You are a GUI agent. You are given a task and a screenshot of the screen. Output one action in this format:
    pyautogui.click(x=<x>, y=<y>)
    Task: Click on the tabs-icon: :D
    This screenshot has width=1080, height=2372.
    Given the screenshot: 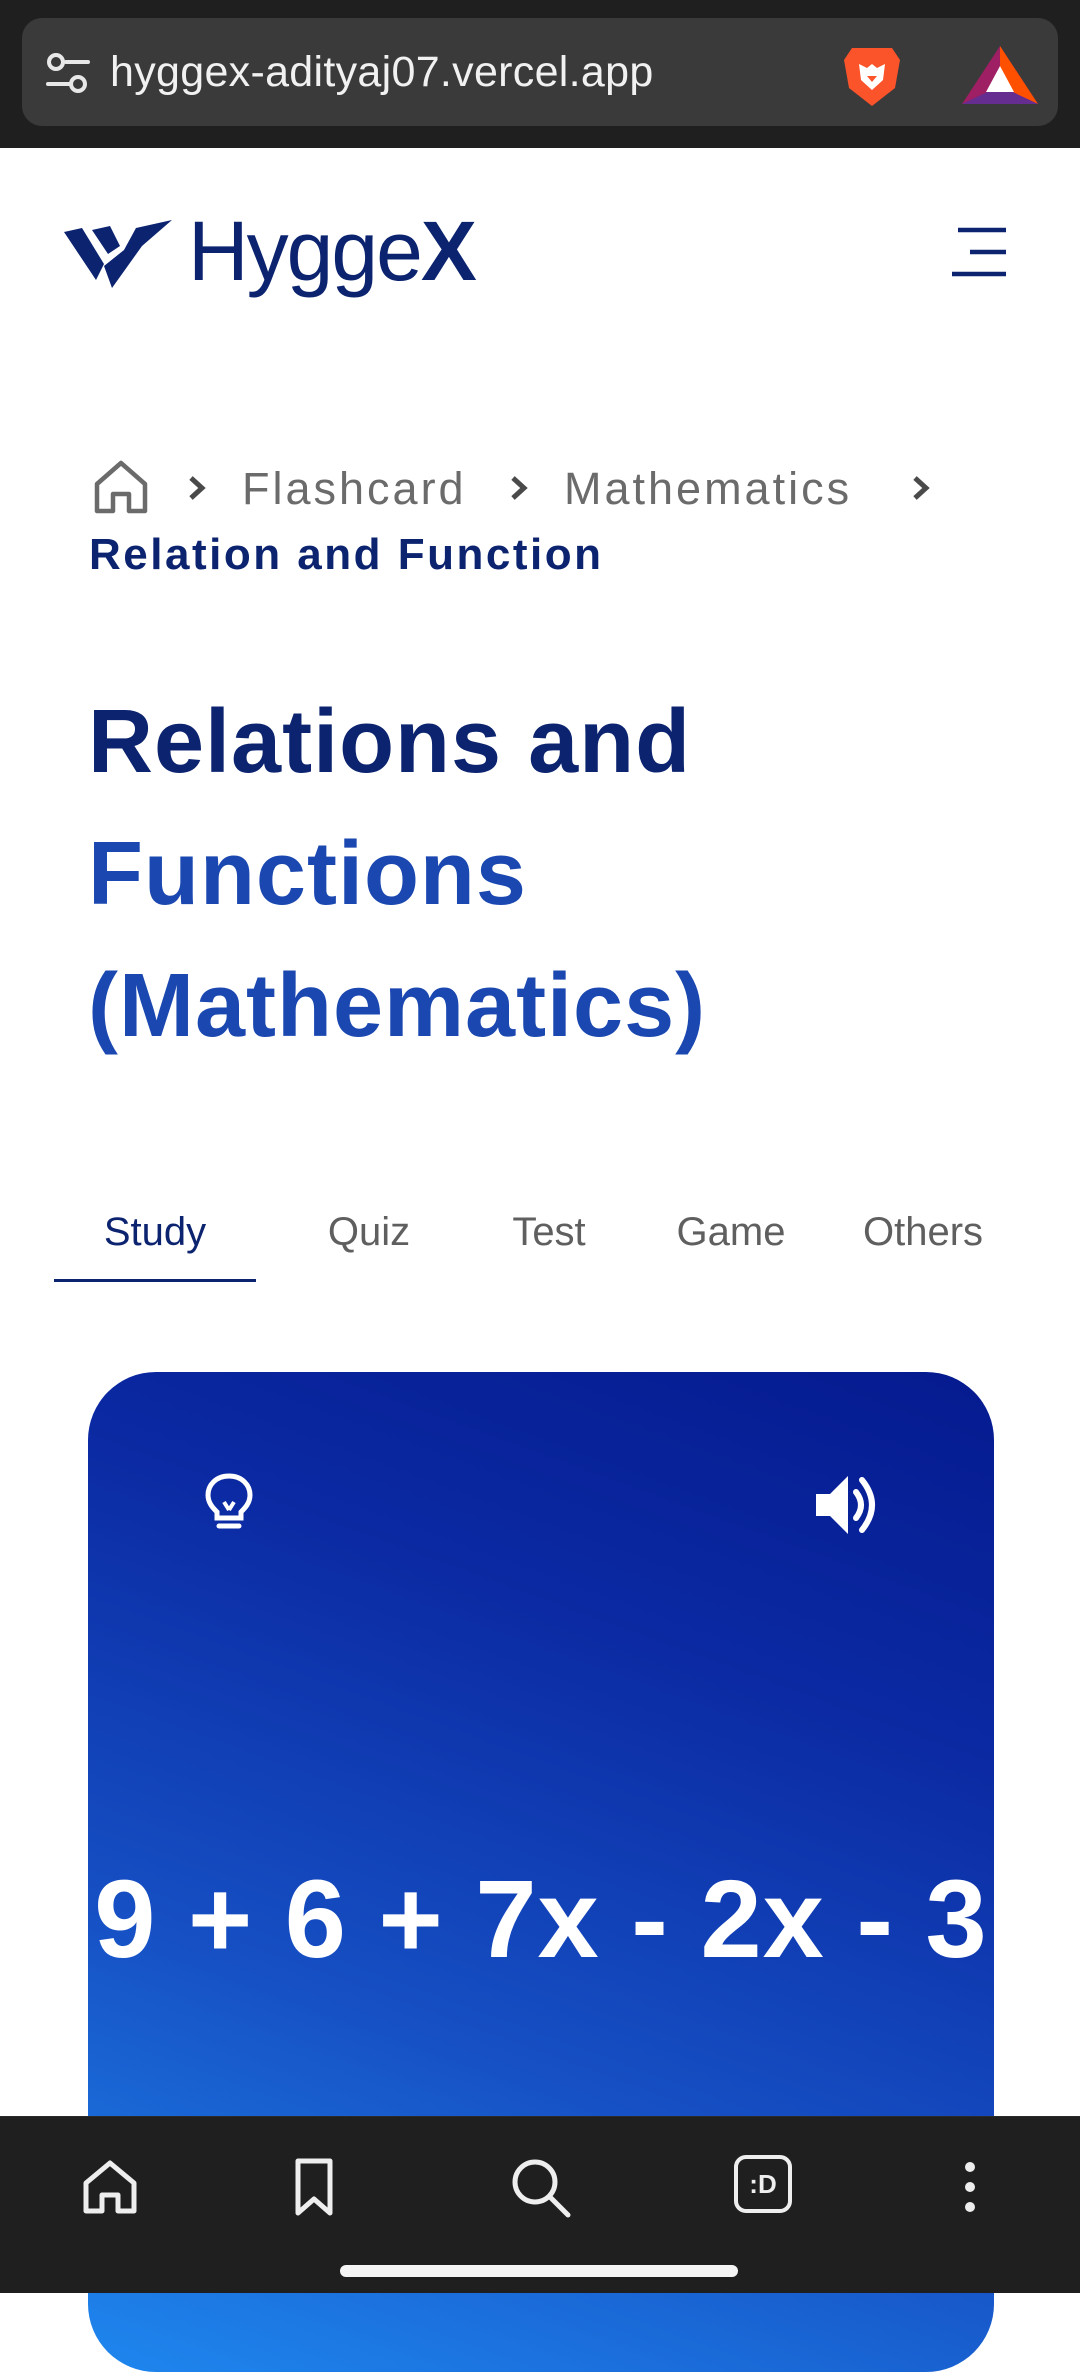 What is the action you would take?
    pyautogui.click(x=763, y=2184)
    